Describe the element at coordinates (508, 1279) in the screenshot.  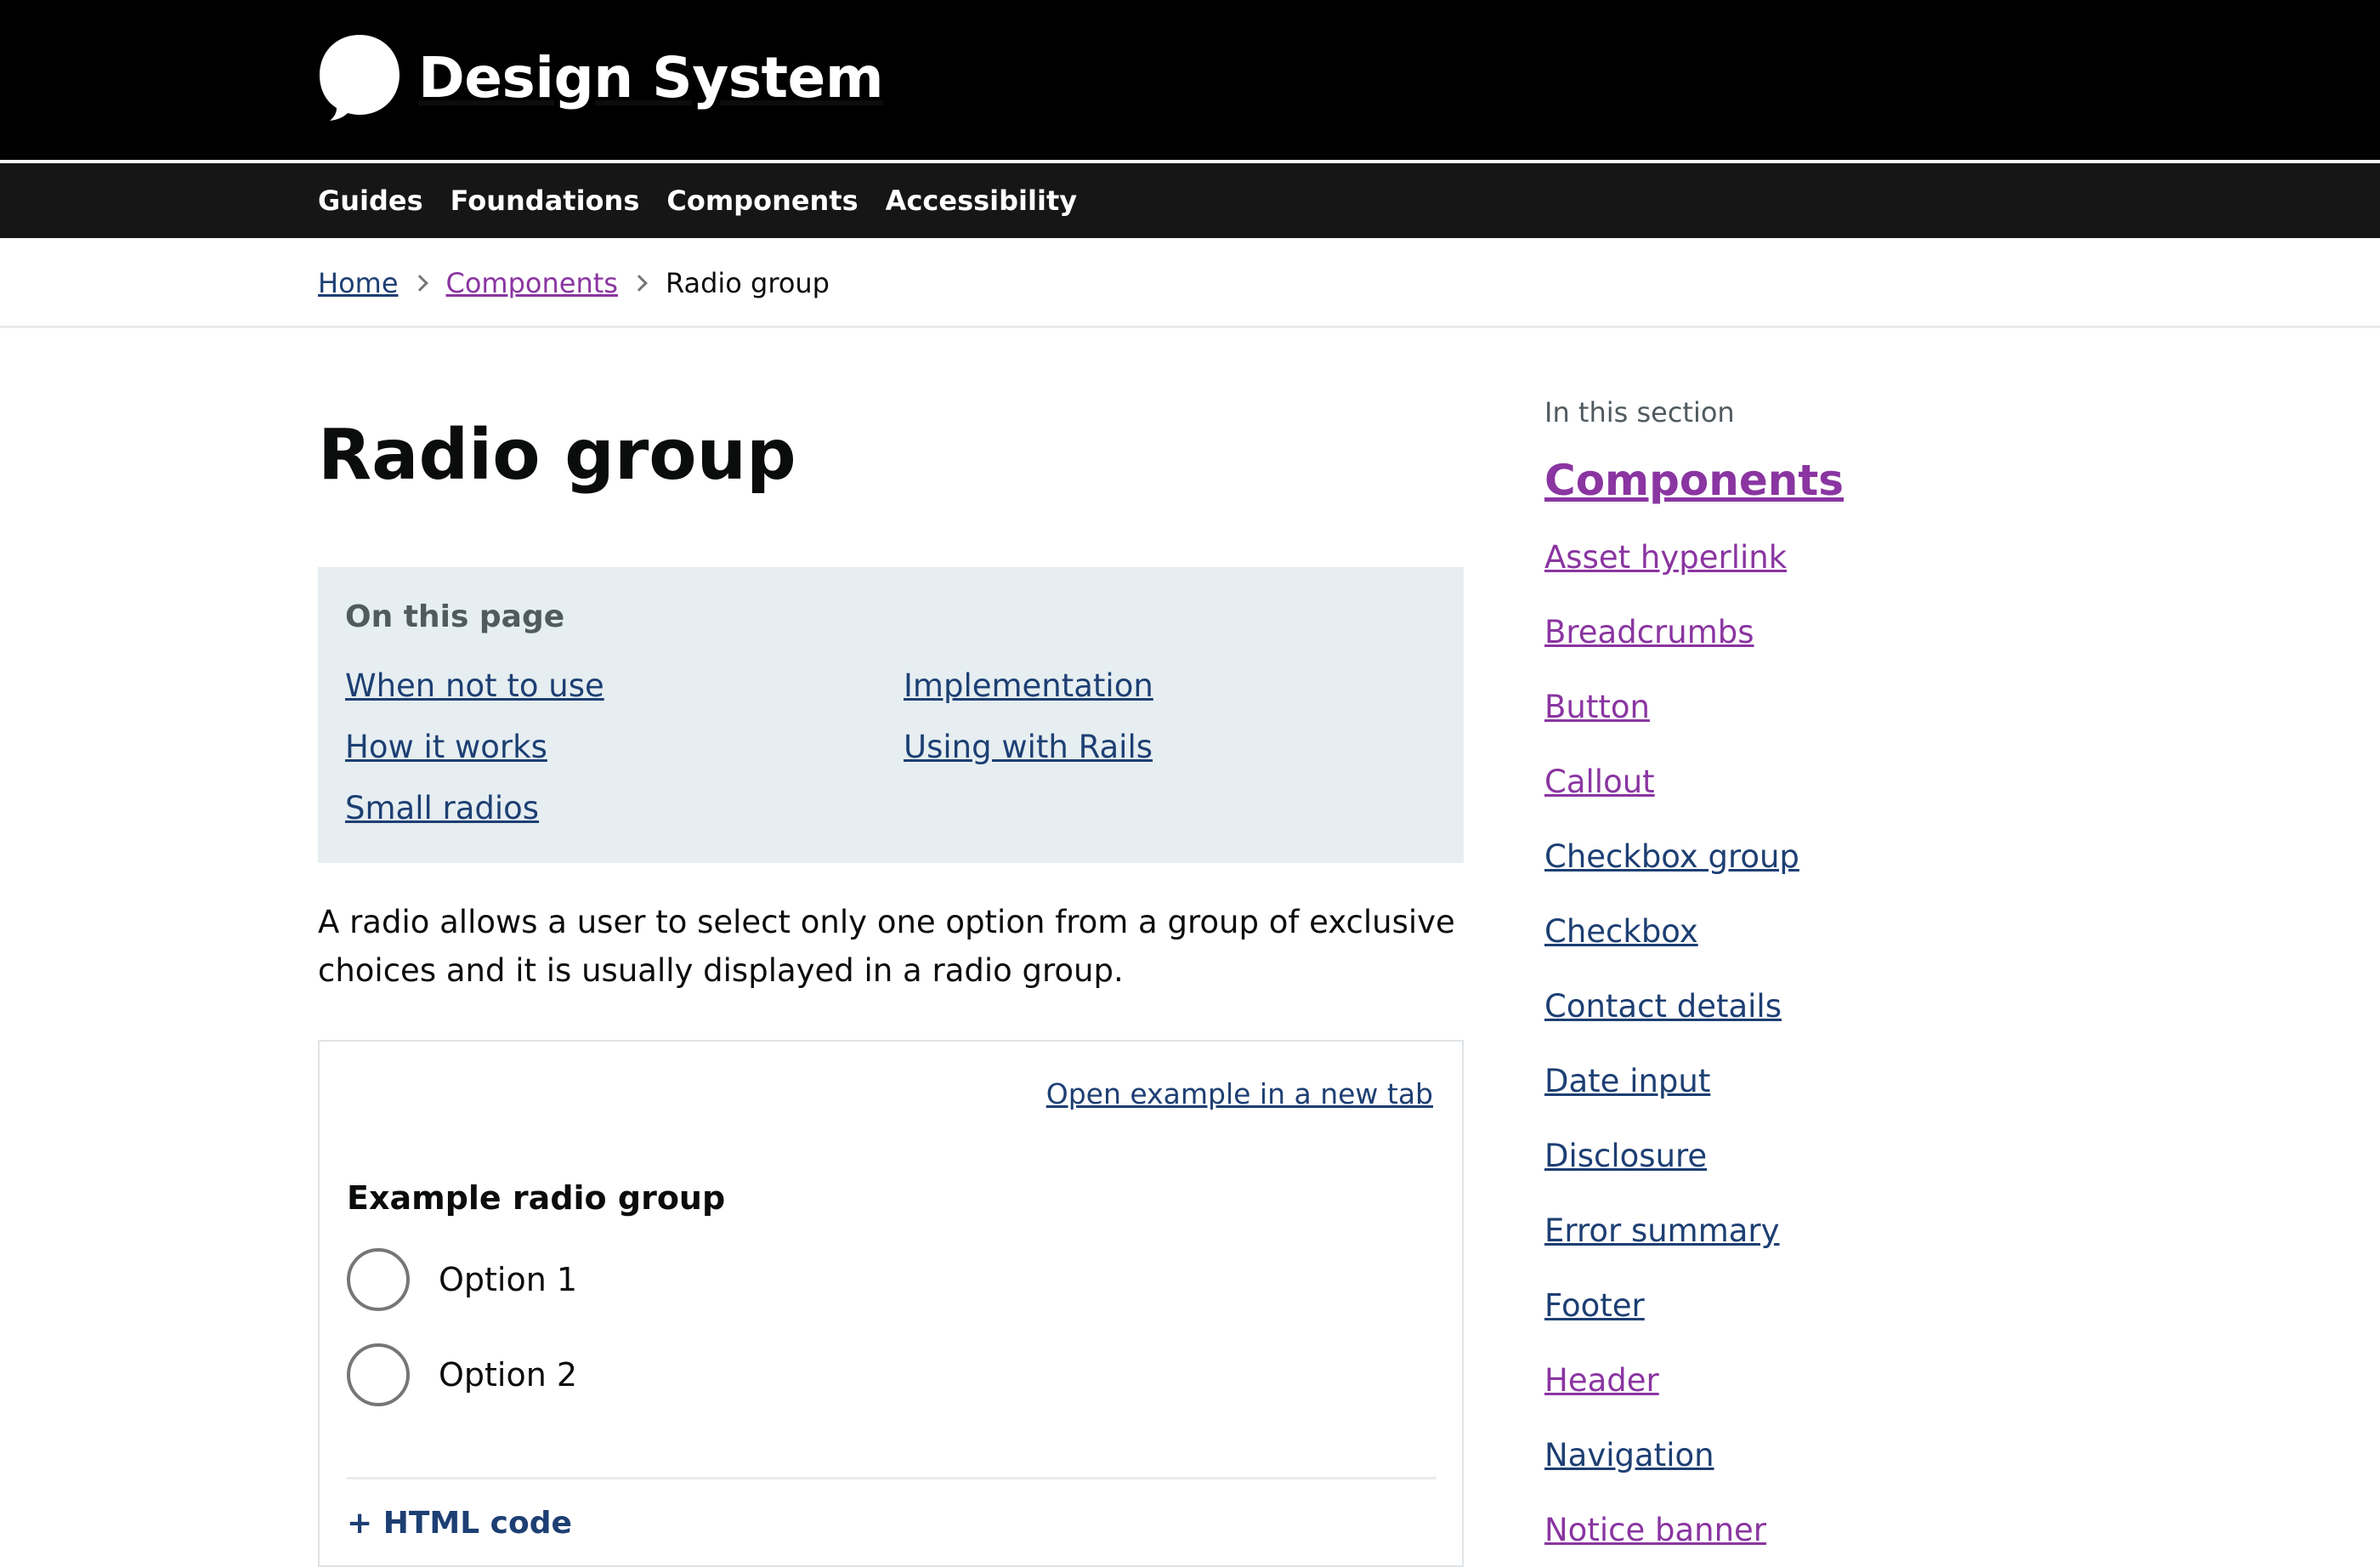
I see `radio-label: Option 1` at that location.